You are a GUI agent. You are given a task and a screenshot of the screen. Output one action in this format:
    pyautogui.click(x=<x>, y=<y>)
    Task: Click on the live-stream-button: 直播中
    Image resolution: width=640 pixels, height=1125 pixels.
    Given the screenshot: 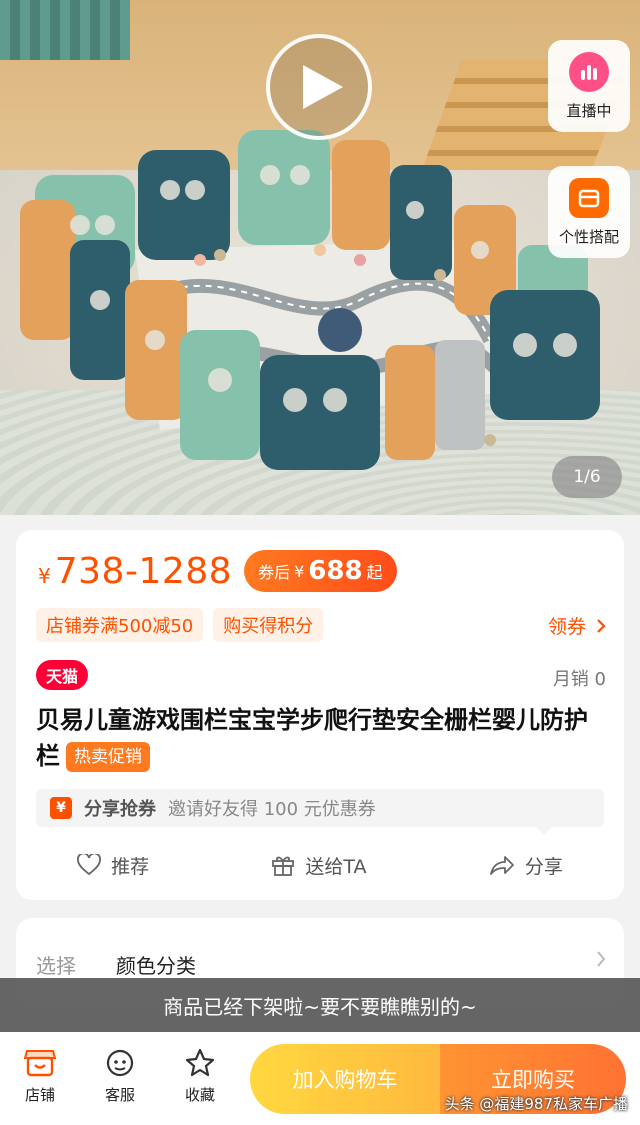 What is the action you would take?
    pyautogui.click(x=589, y=86)
    